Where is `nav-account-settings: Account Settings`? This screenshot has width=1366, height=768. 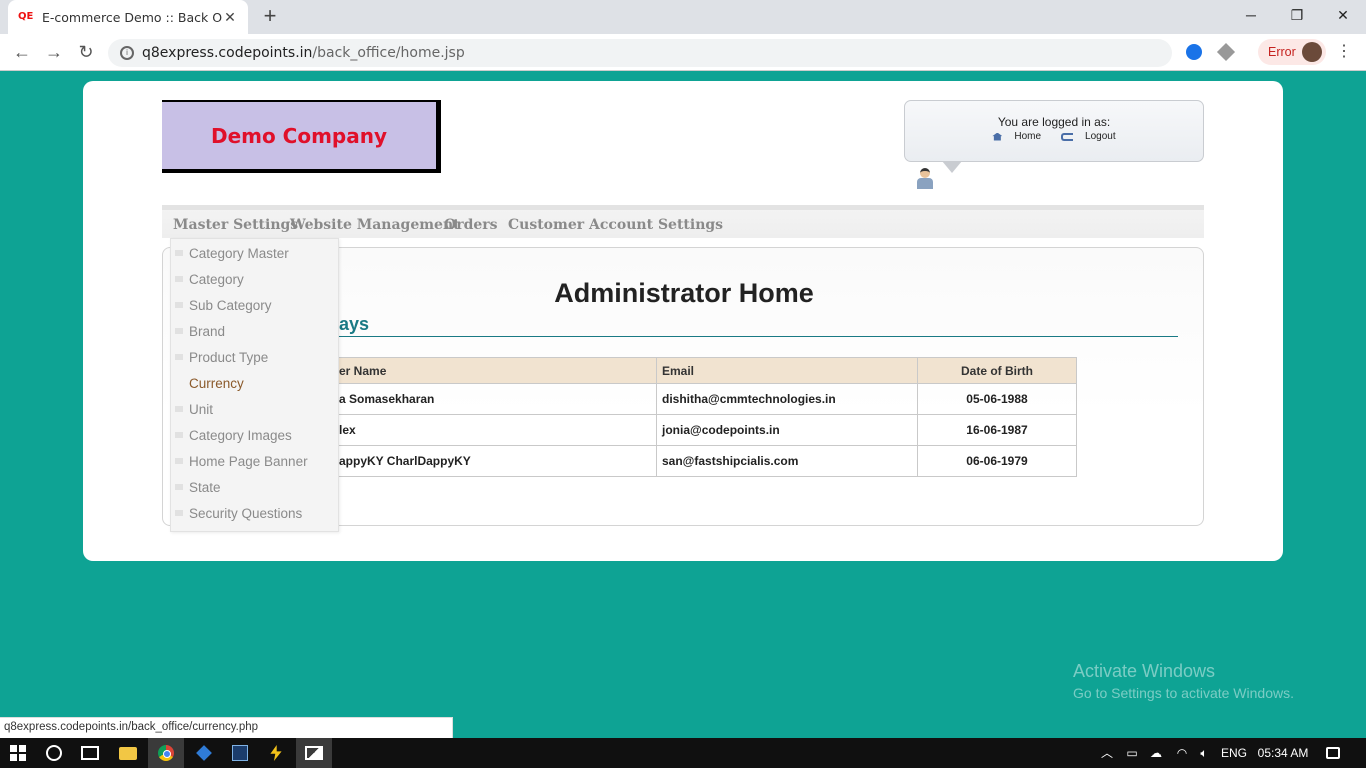
nav-account-settings: Account Settings is located at coordinates (656, 225).